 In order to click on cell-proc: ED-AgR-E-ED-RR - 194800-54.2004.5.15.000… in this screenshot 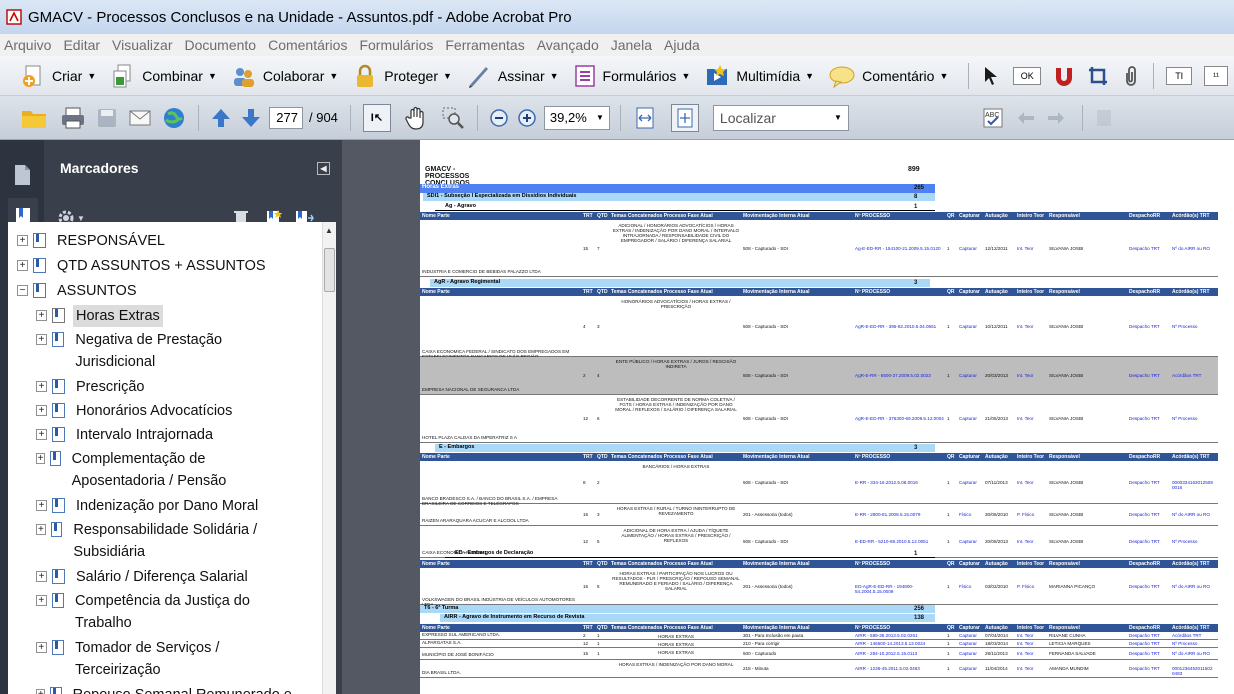, I will do `click(900, 589)`.